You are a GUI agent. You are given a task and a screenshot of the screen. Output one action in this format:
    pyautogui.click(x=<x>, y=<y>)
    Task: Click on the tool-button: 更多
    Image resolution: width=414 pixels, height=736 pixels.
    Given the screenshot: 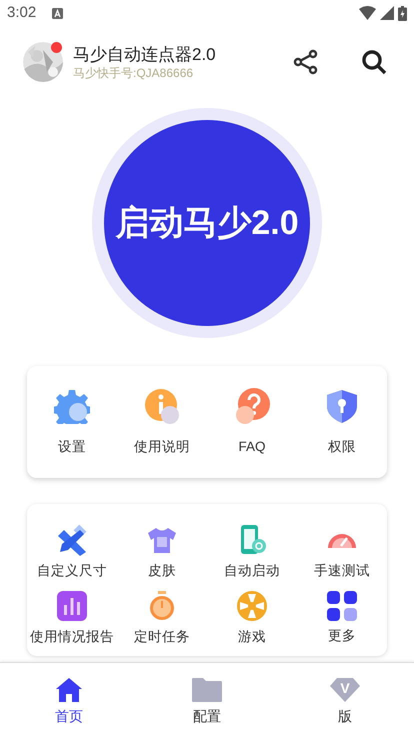 What is the action you would take?
    pyautogui.click(x=342, y=618)
    